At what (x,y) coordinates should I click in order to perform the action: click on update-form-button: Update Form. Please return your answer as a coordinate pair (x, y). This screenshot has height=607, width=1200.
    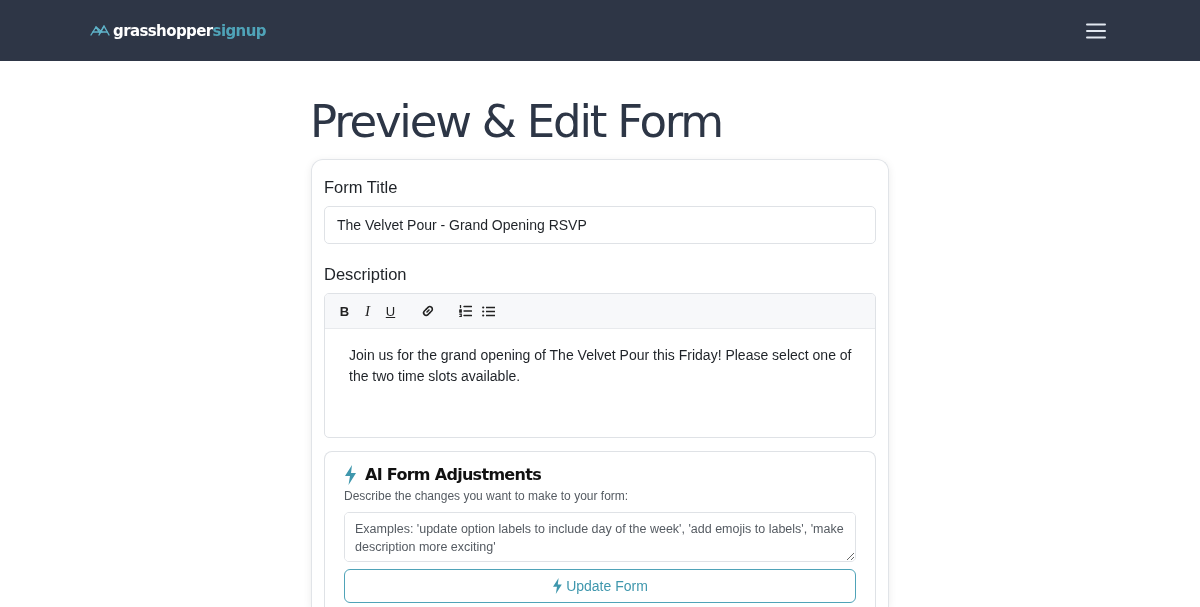
    Looking at the image, I should click on (600, 586).